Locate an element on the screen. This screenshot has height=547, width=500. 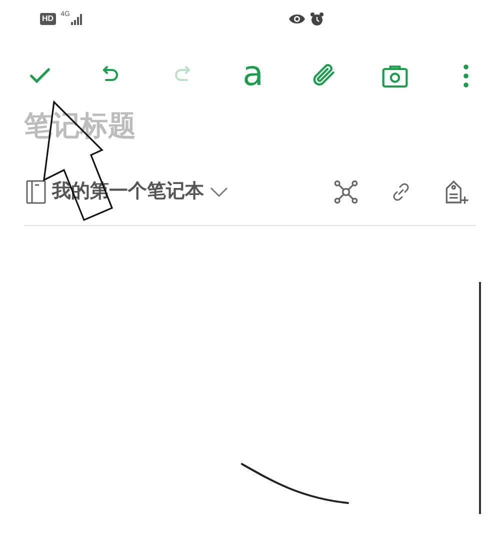
hd-badge: HD is located at coordinates (48, 19).